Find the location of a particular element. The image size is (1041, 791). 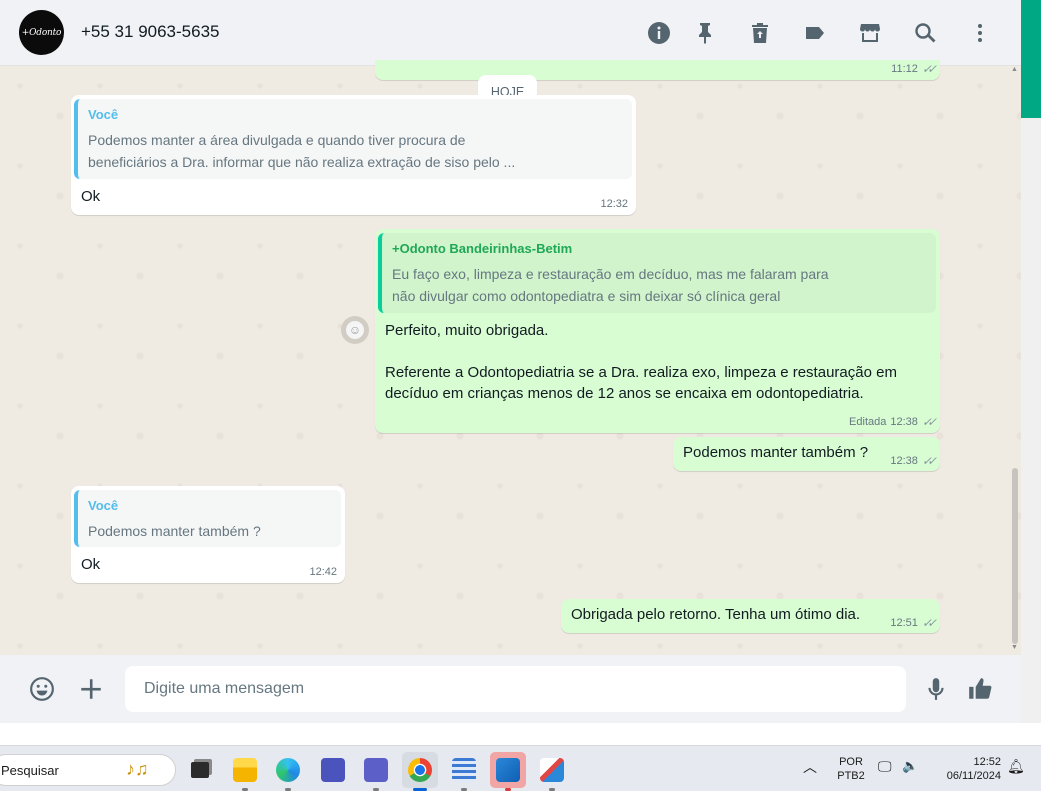

snipping-tool-button is located at coordinates (552, 771).